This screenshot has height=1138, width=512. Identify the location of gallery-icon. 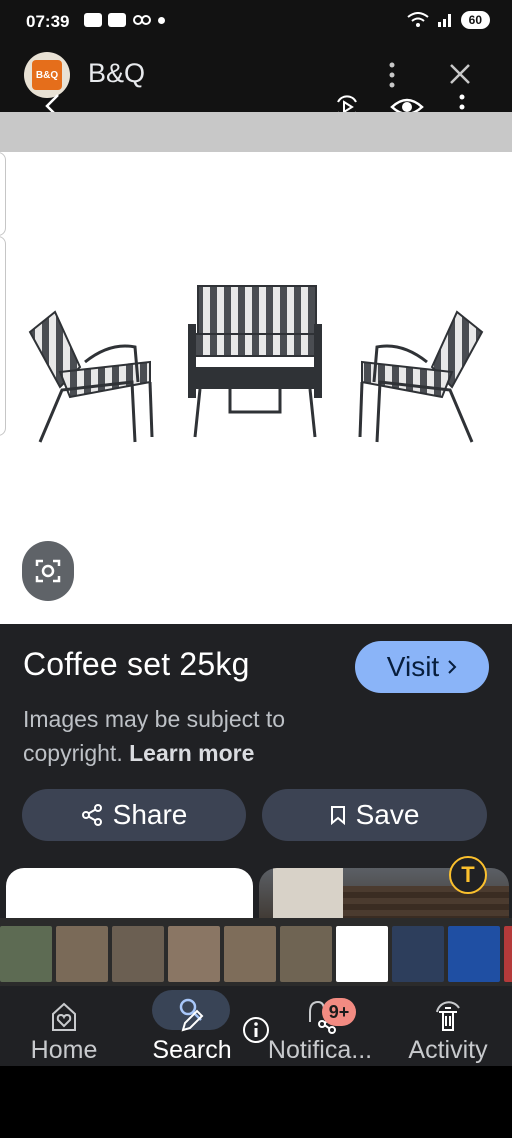
(117, 20).